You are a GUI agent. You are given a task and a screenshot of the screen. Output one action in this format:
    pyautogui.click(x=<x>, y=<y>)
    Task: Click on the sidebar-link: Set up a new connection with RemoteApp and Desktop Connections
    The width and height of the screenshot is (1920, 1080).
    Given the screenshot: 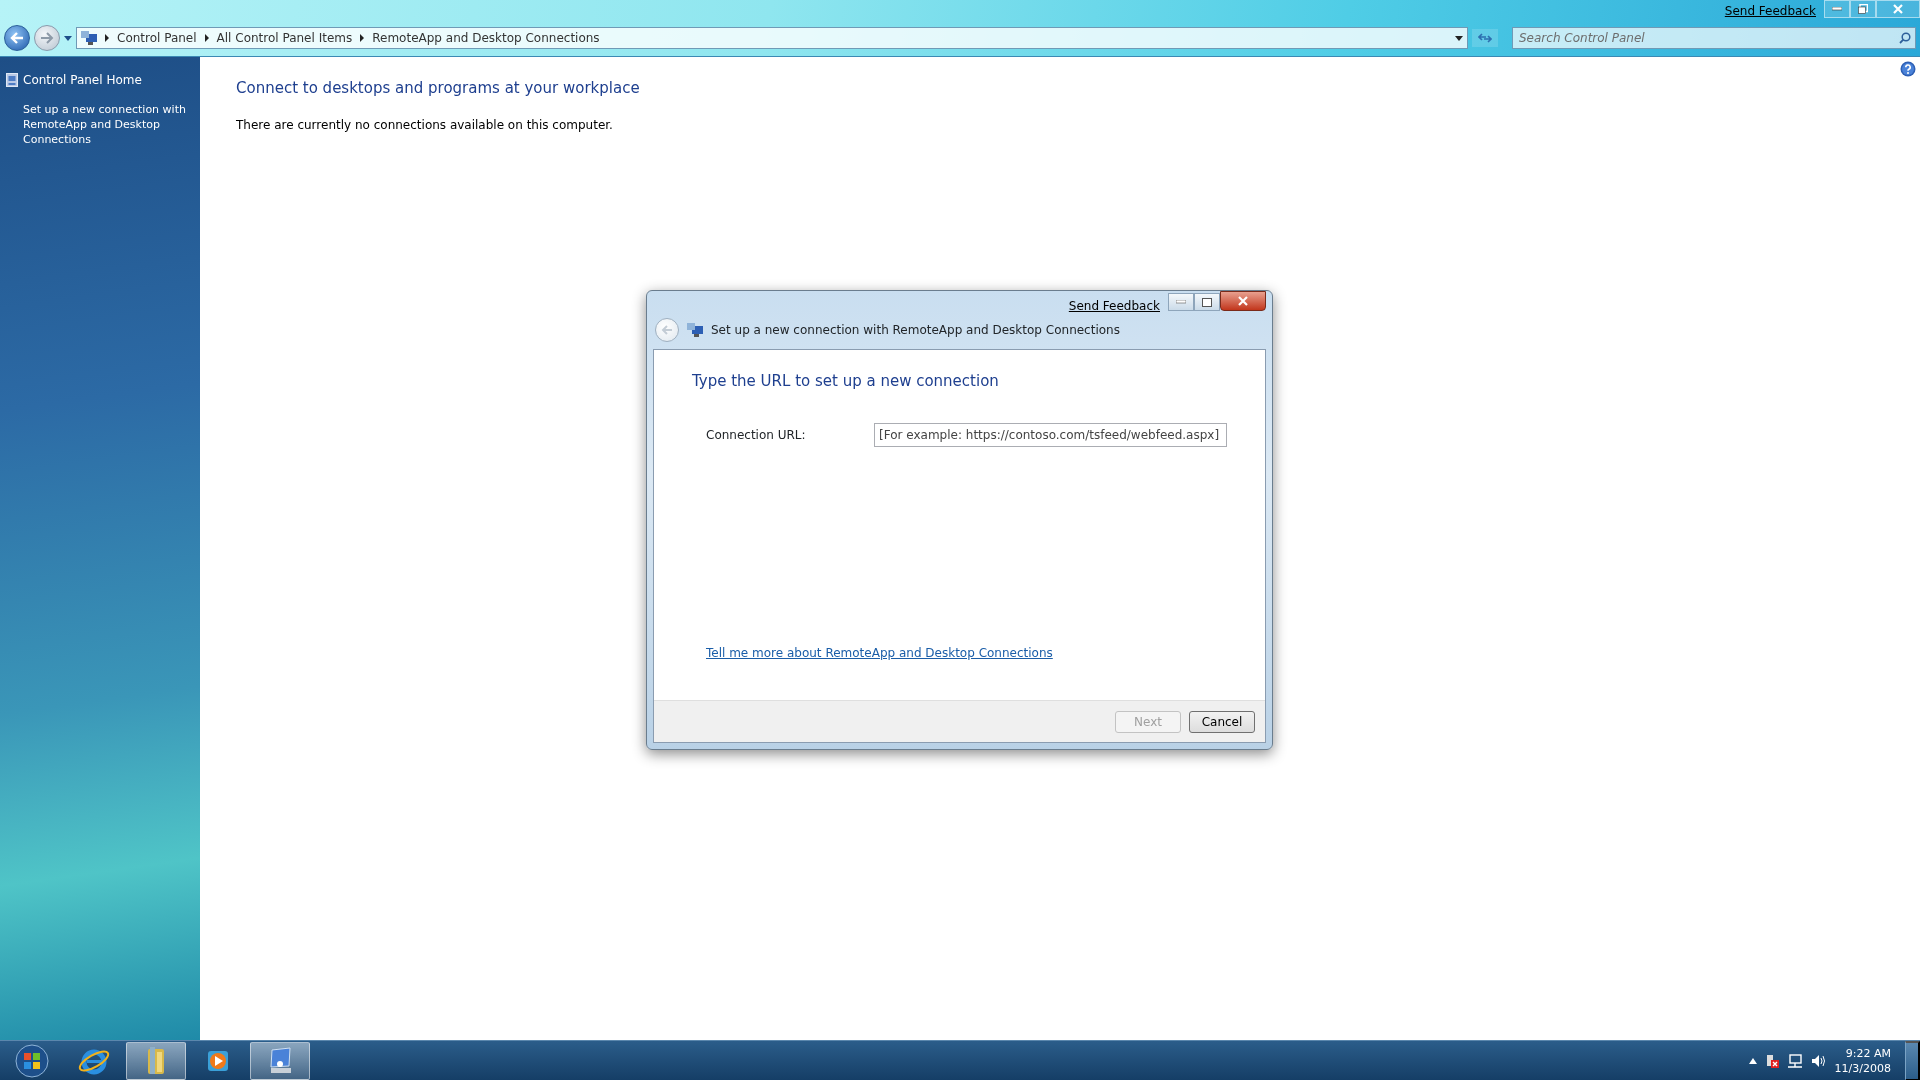 What is the action you would take?
    pyautogui.click(x=102, y=124)
    